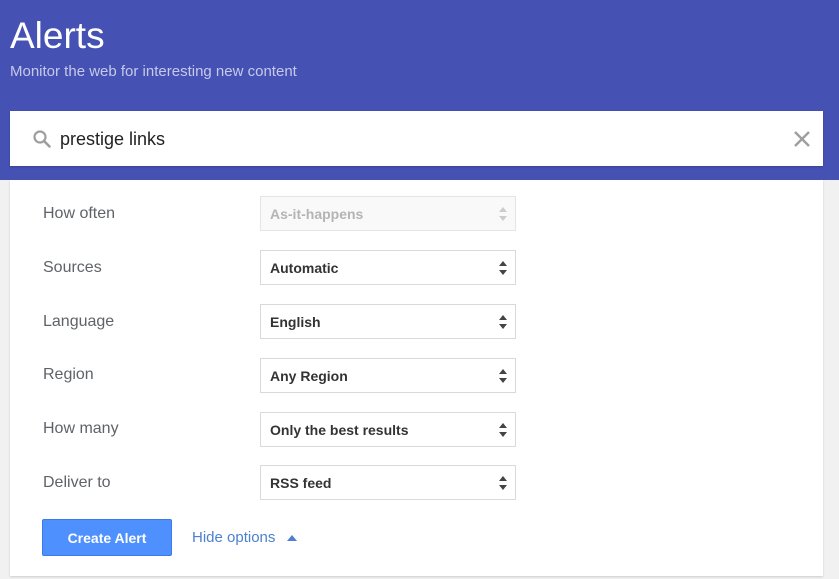 The image size is (839, 579). What do you see at coordinates (295, 322) in the screenshot?
I see `language-value: English` at bounding box center [295, 322].